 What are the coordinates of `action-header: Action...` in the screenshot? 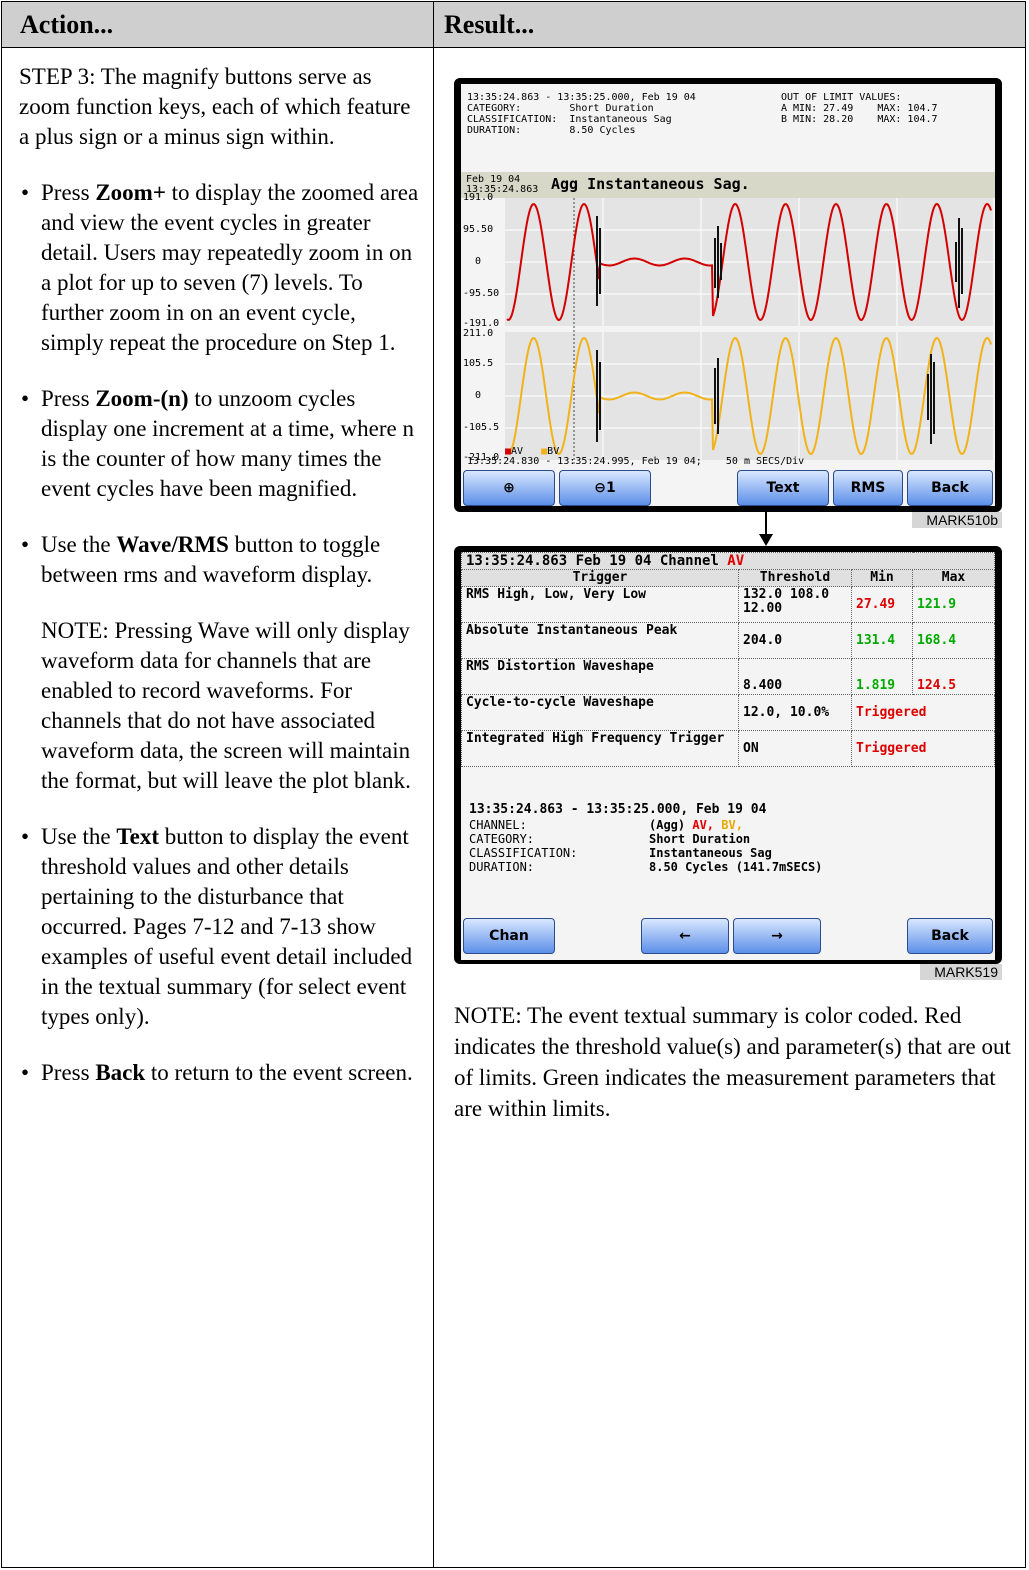 It's located at (67, 24).